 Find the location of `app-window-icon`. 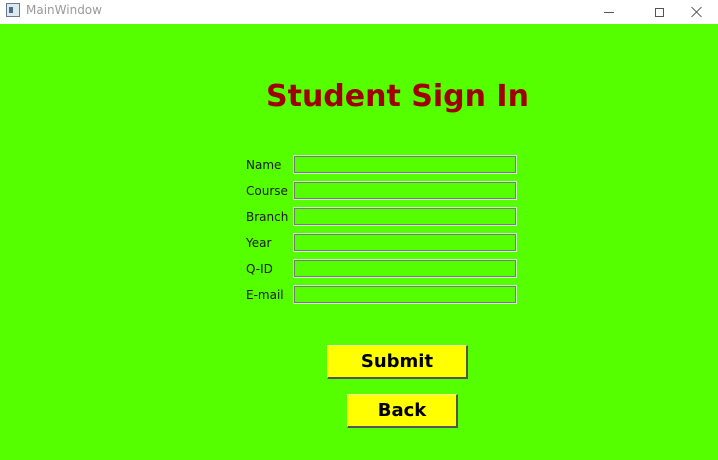

app-window-icon is located at coordinates (13, 10).